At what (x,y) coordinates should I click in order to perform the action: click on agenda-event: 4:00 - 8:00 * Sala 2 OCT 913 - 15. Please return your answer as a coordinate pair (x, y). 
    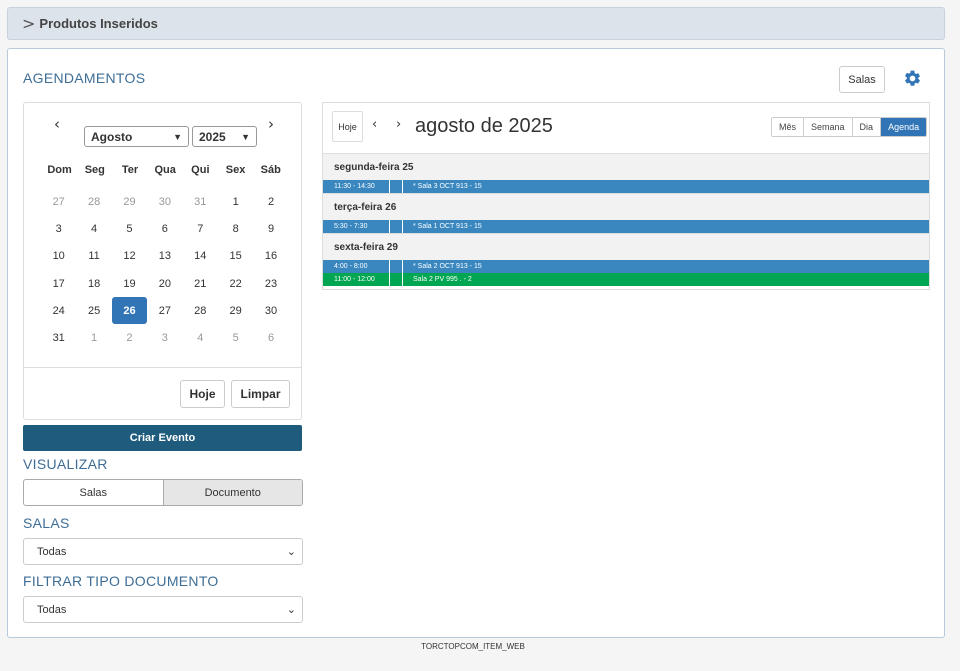
    Looking at the image, I should click on (626, 266).